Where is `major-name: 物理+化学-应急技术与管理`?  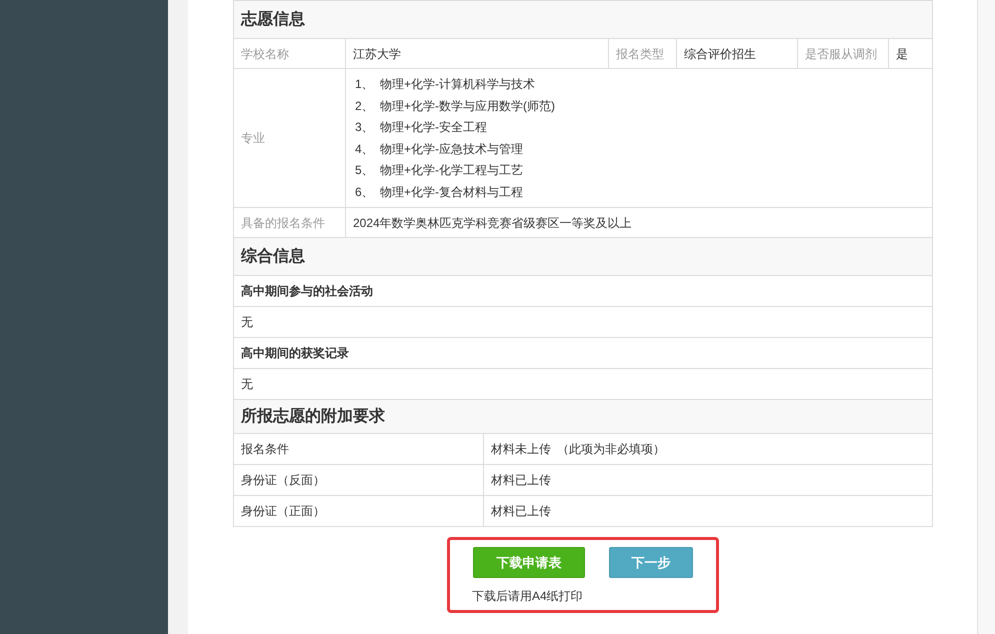
major-name: 物理+化学-应急技术与管理 is located at coordinates (452, 148).